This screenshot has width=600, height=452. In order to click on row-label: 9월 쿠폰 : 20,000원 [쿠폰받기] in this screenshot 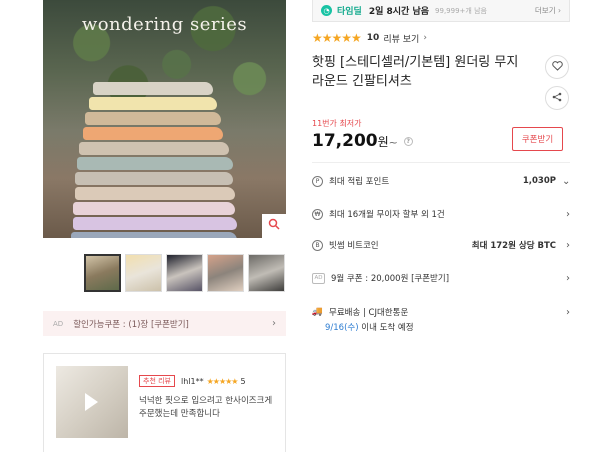, I will do `click(390, 279)`.